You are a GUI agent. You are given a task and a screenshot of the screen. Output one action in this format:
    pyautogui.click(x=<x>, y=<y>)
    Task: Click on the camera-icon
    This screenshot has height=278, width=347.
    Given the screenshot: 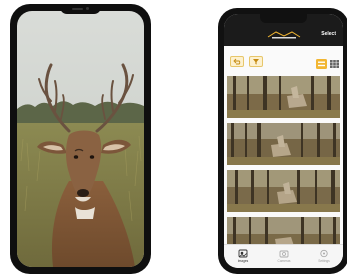 What is the action you would take?
    pyautogui.click(x=284, y=254)
    